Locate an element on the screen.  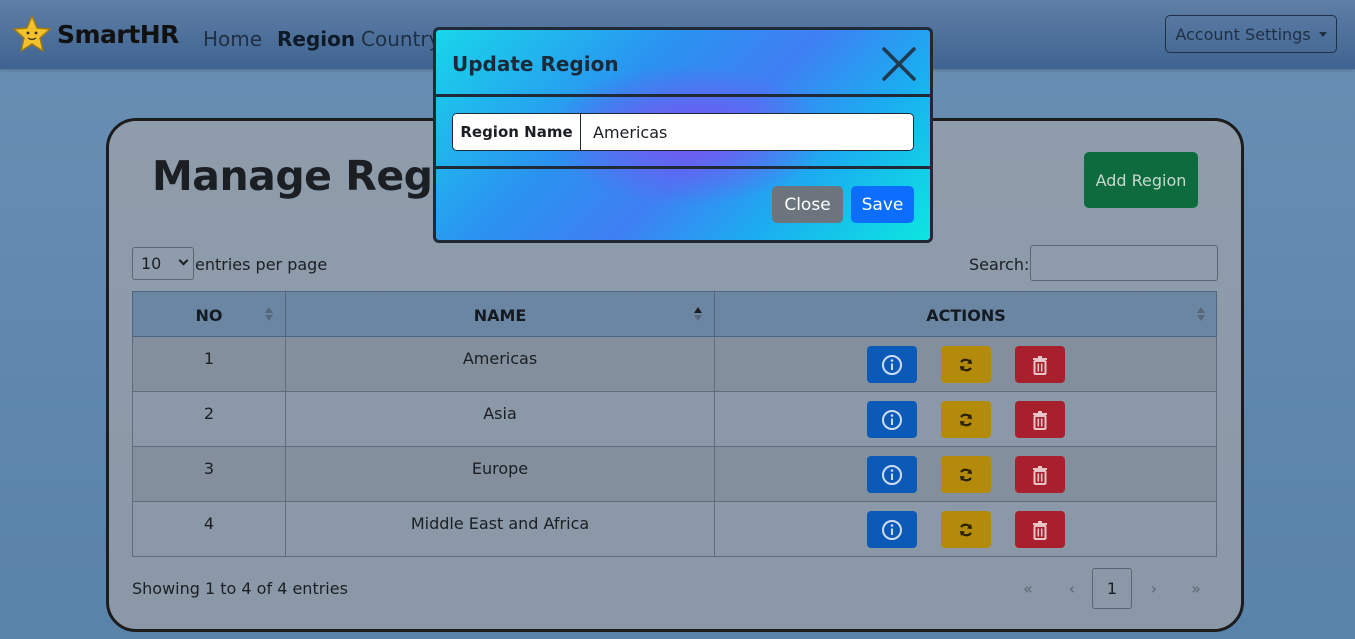
entries-per-page-select: 10 is located at coordinates (163, 263).